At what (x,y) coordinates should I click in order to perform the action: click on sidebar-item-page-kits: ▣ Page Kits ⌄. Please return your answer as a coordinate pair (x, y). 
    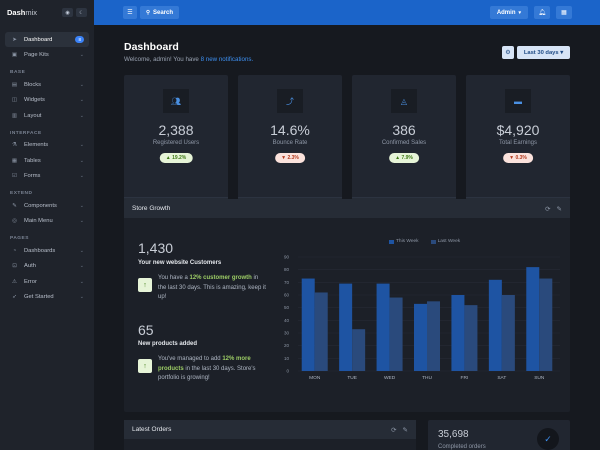
    Looking at the image, I should click on (47, 55).